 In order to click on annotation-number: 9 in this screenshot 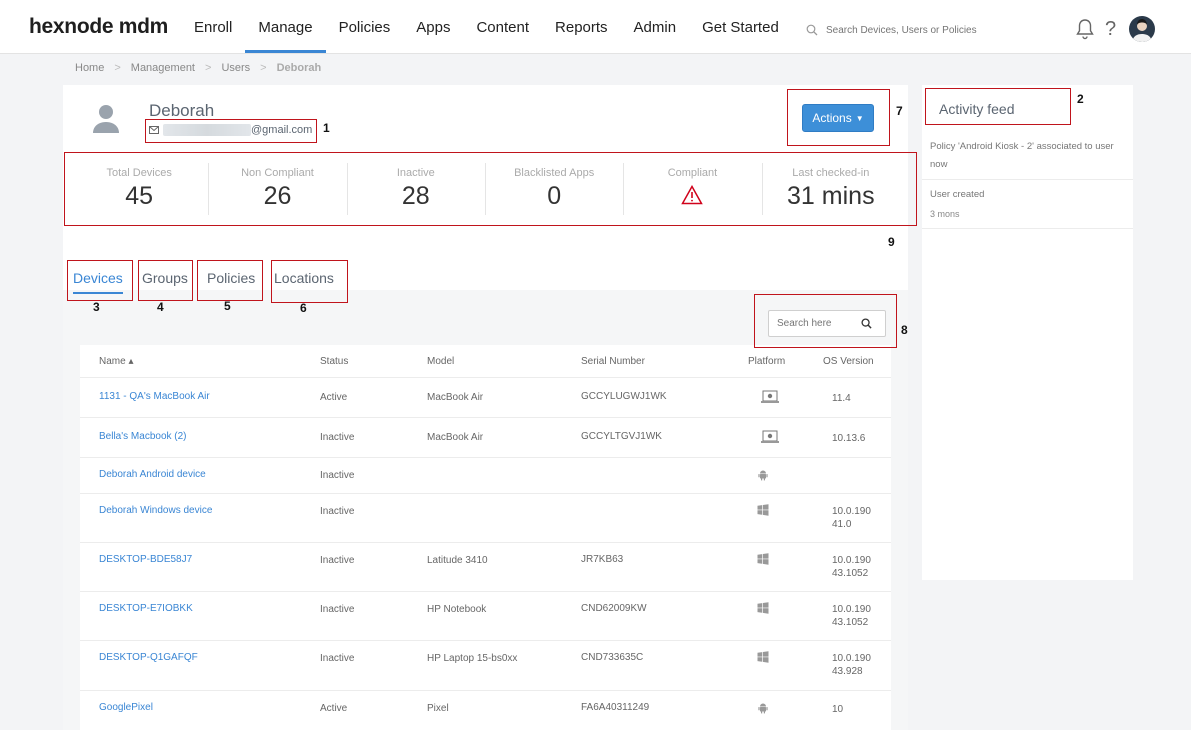, I will do `click(891, 242)`.